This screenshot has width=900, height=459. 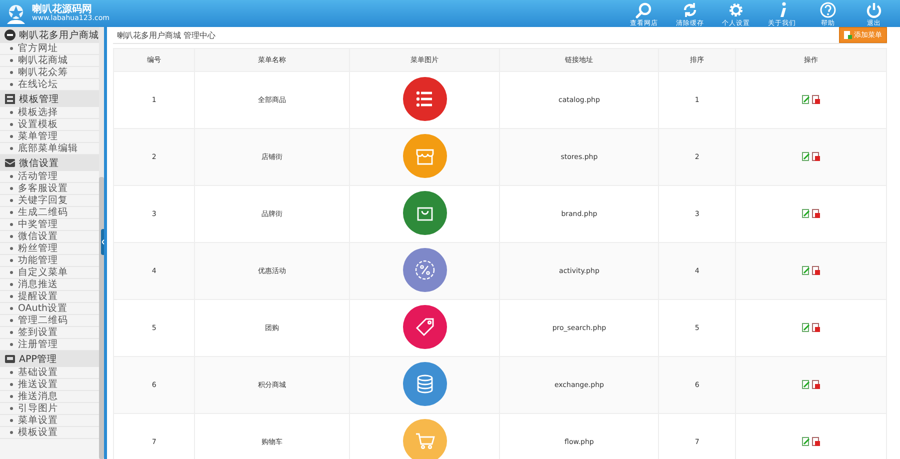 I want to click on sidebar-group: APP管理, so click(x=49, y=359).